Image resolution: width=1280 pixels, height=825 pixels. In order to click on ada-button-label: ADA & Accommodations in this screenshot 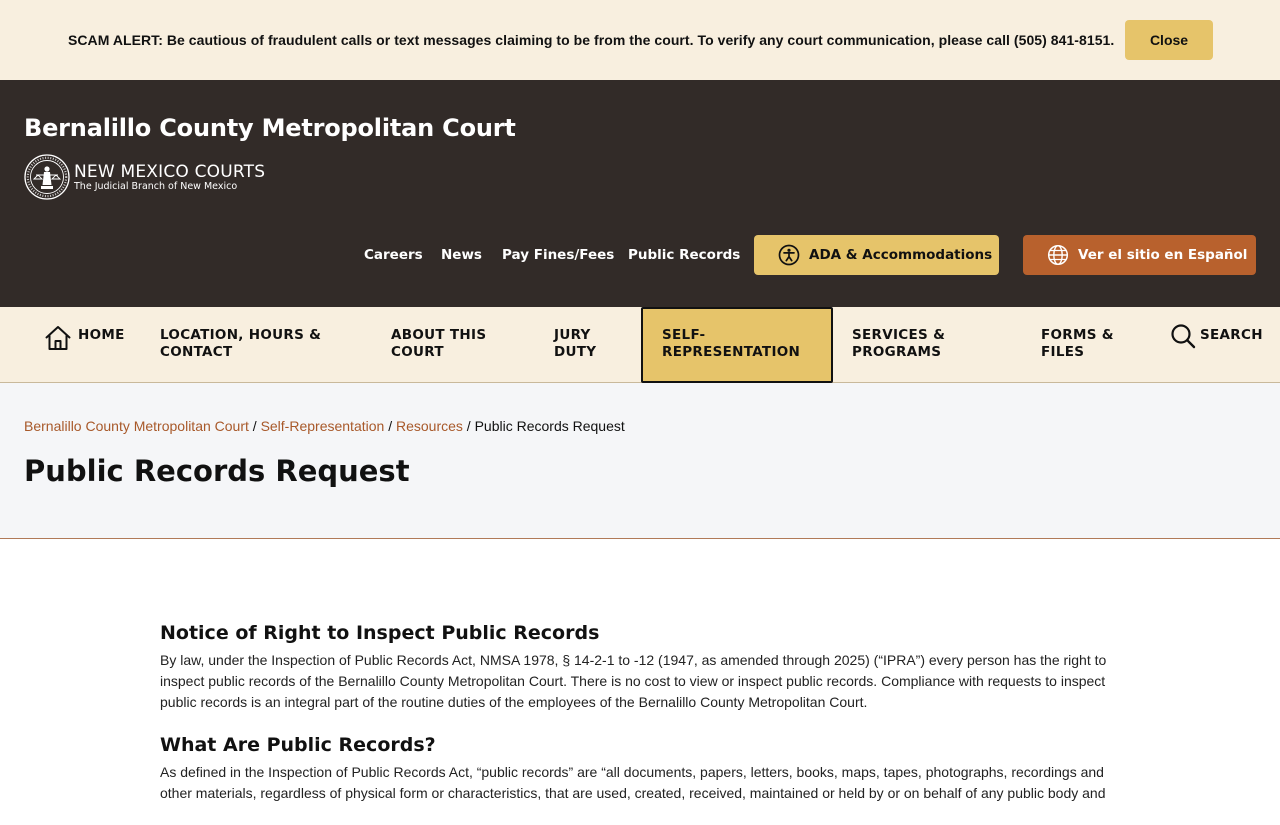, I will do `click(901, 255)`.